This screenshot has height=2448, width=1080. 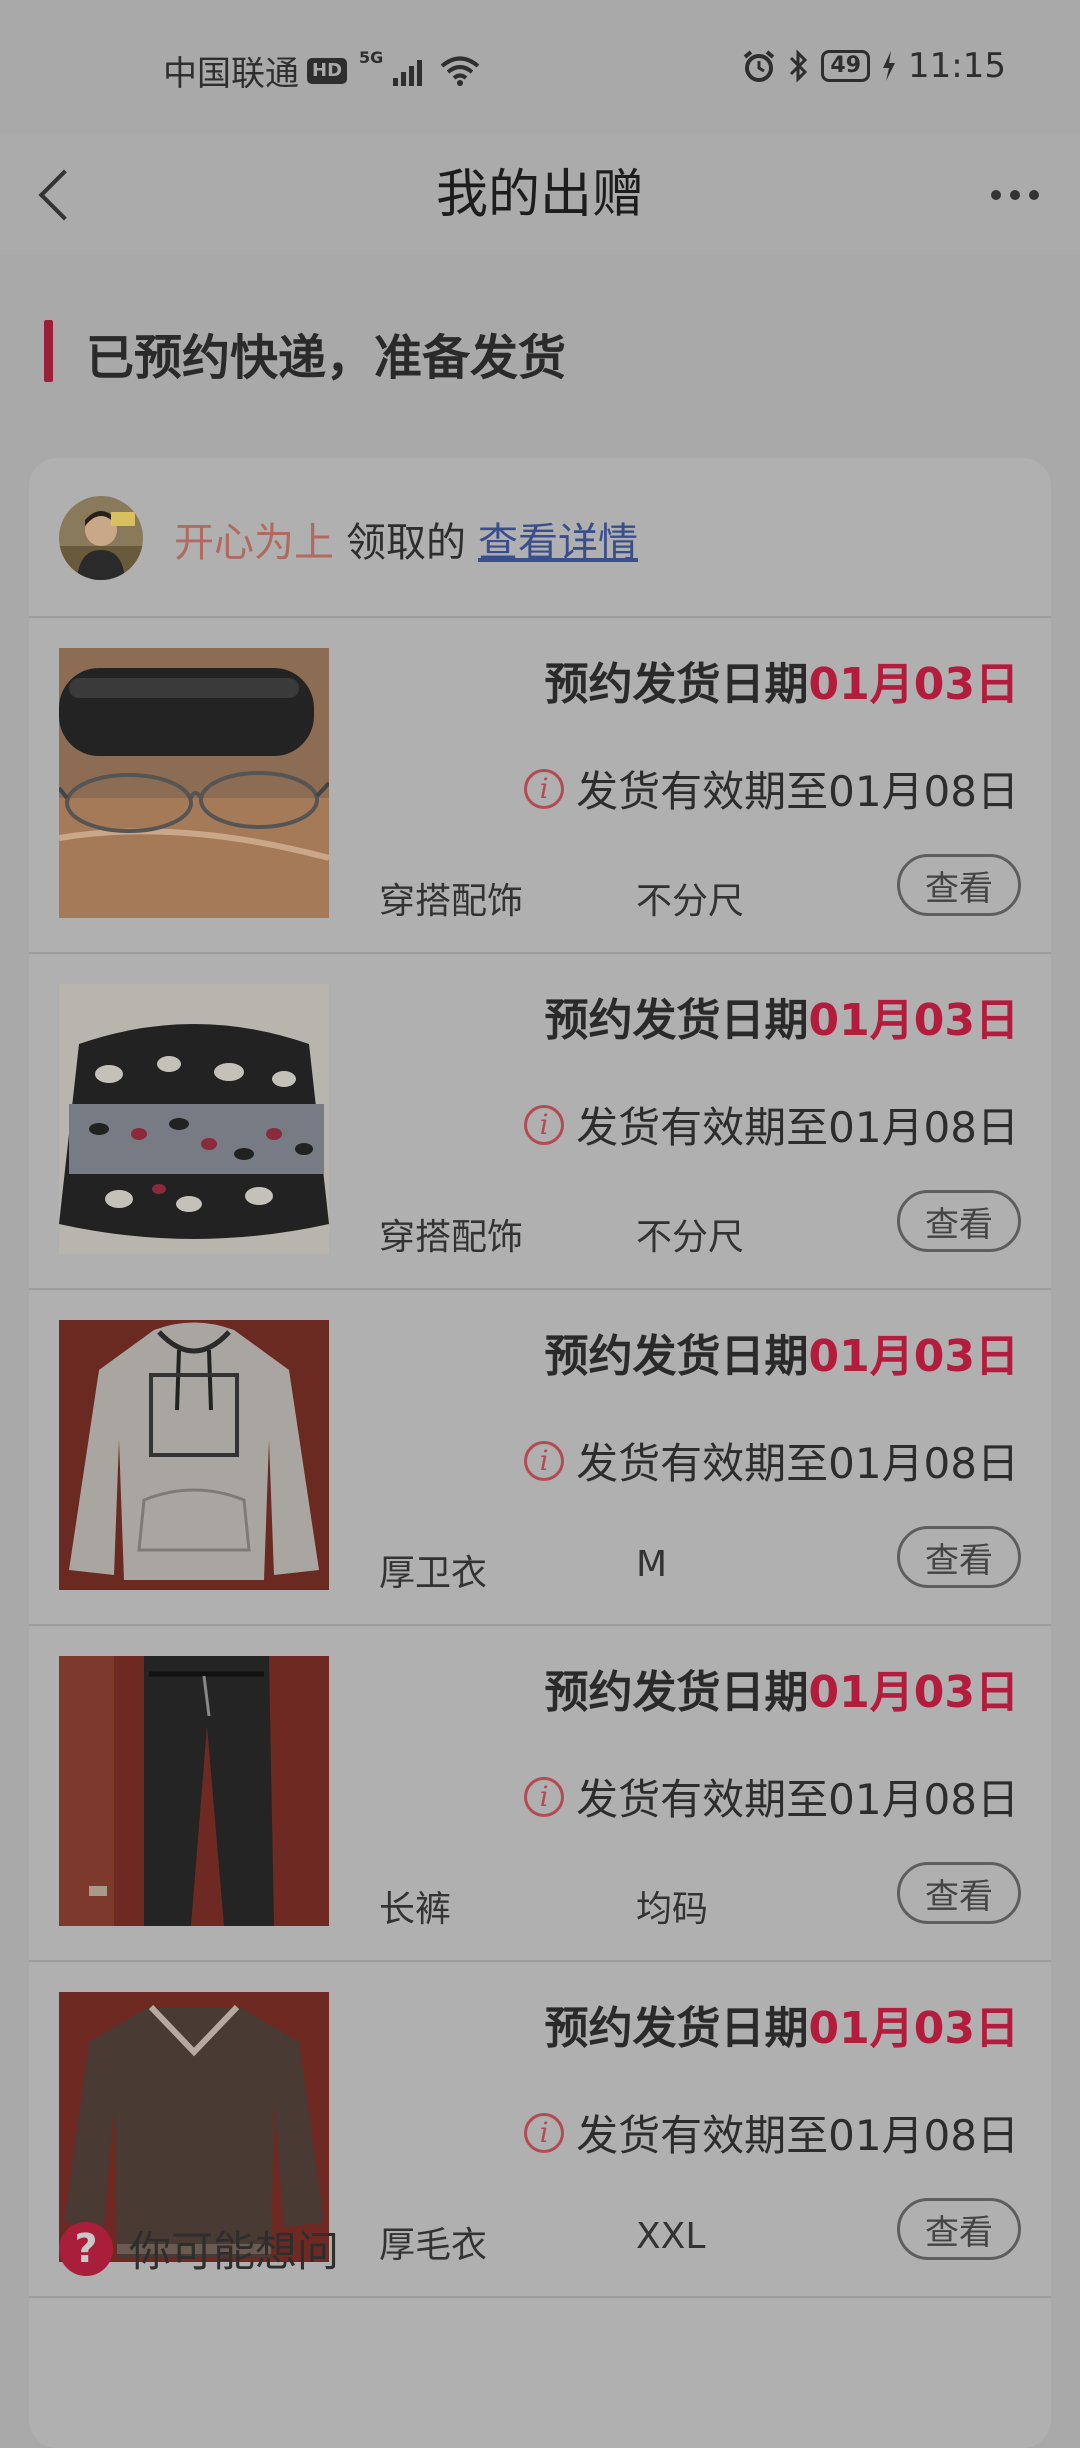 What do you see at coordinates (64, 195) in the screenshot?
I see `back-arrow-icon` at bounding box center [64, 195].